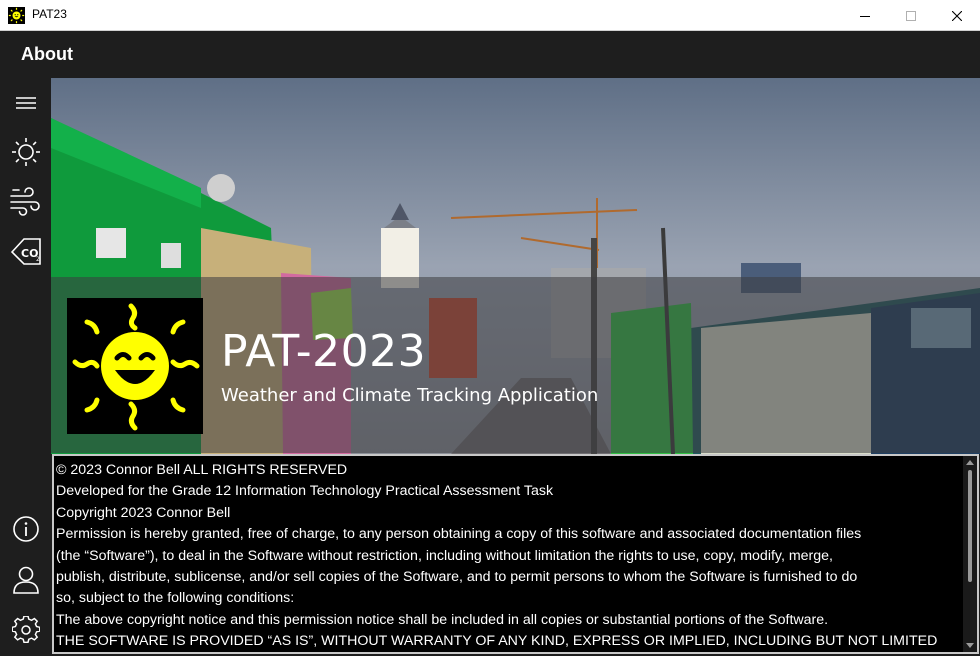 This screenshot has height=656, width=980. What do you see at coordinates (970, 645) in the screenshot?
I see `scroll-down-arrow-icon` at bounding box center [970, 645].